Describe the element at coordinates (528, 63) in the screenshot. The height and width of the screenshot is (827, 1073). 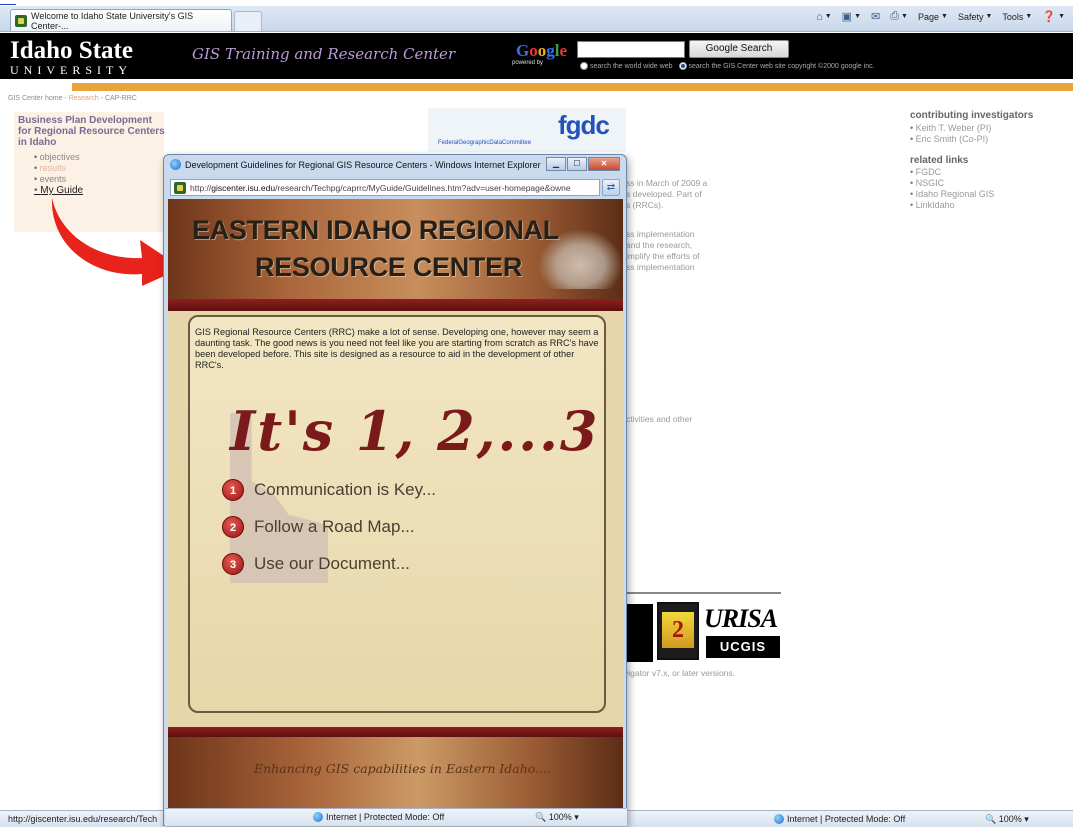
I see `powered-by-label: powered by` at that location.